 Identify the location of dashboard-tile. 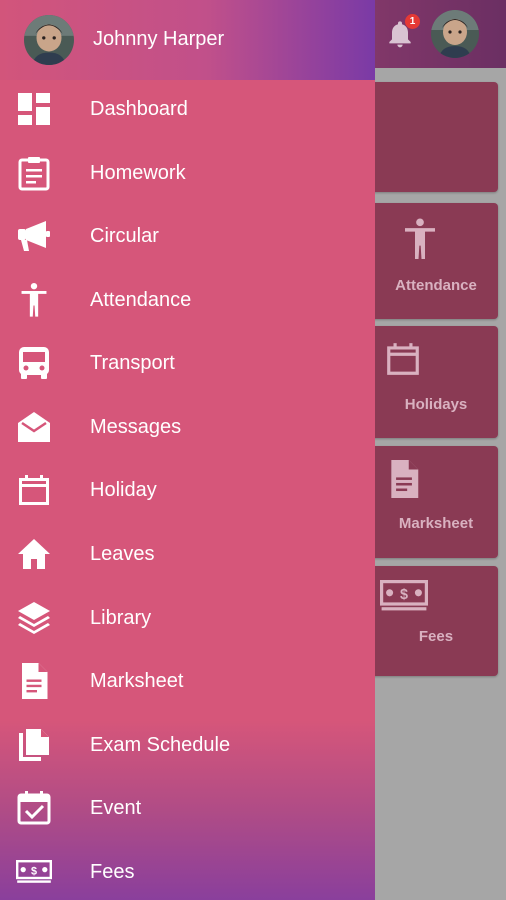
(429, 137).